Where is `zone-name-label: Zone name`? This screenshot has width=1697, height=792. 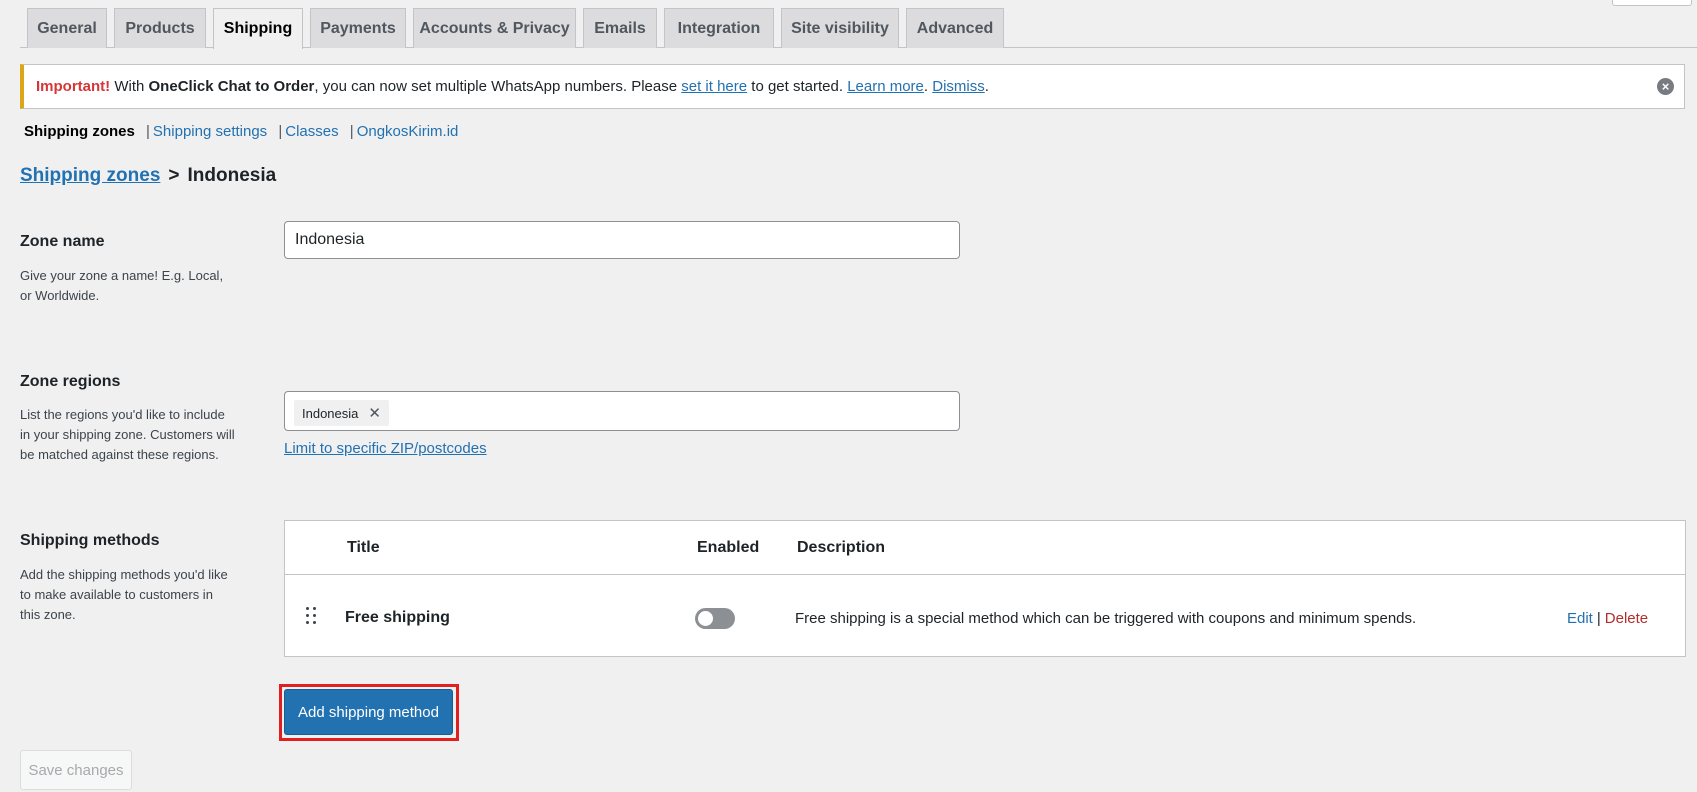
zone-name-label: Zone name is located at coordinates (62, 241).